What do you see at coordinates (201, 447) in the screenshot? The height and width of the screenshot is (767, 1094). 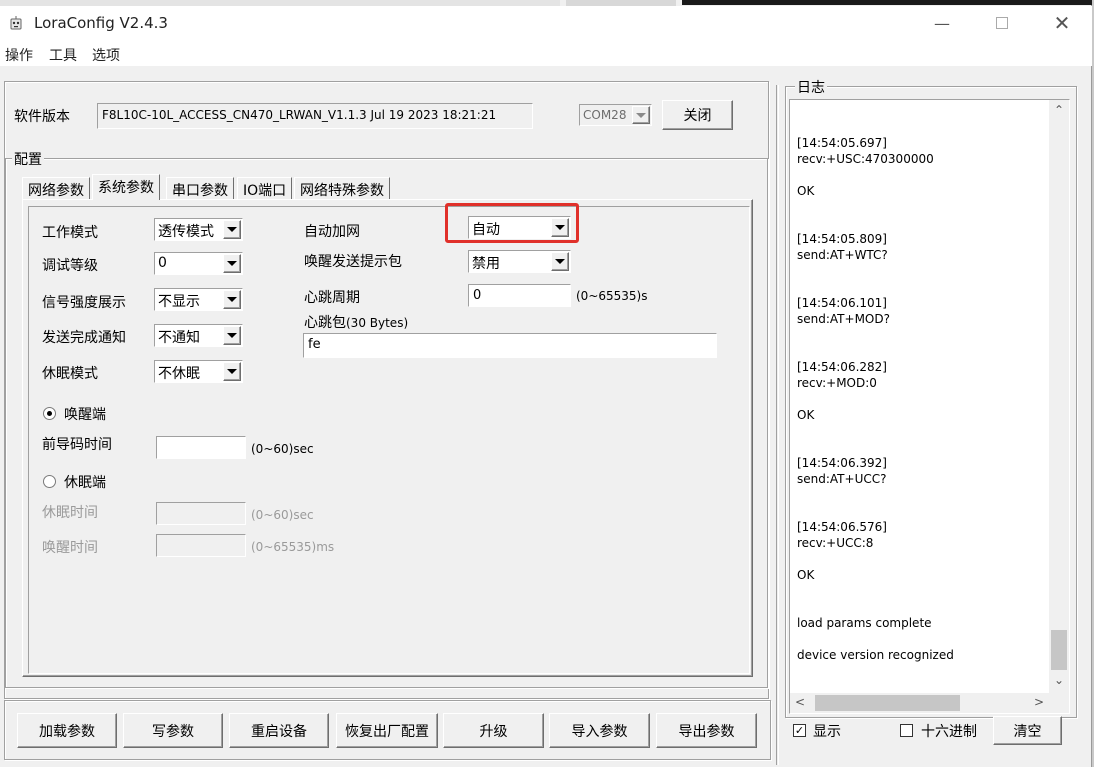 I see `preamble-time-input` at bounding box center [201, 447].